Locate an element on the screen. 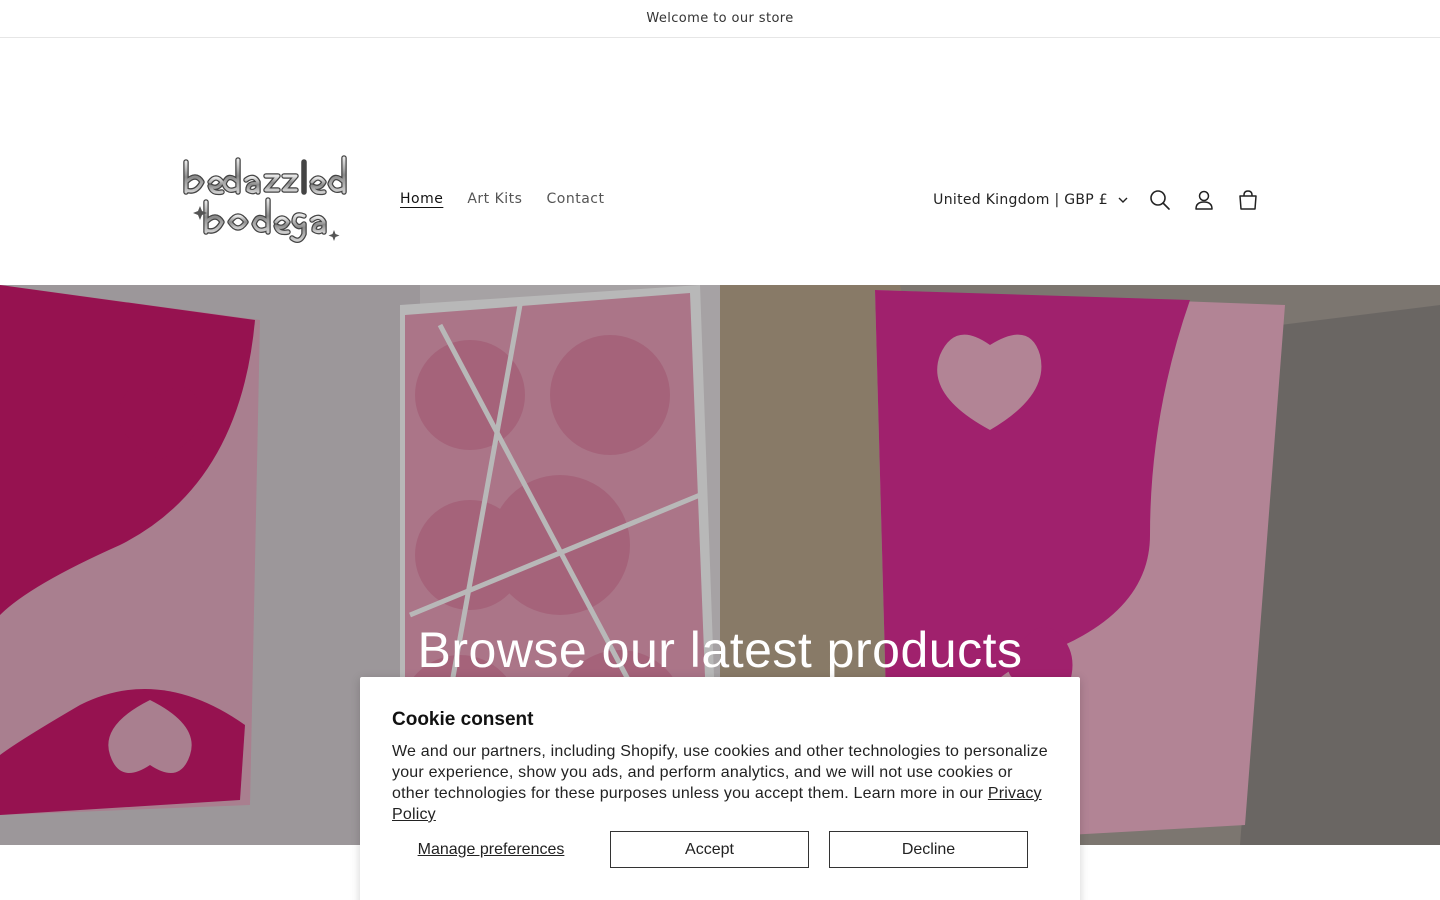 The height and width of the screenshot is (900, 1440). cookie-title: Cookie consent is located at coordinates (463, 719).